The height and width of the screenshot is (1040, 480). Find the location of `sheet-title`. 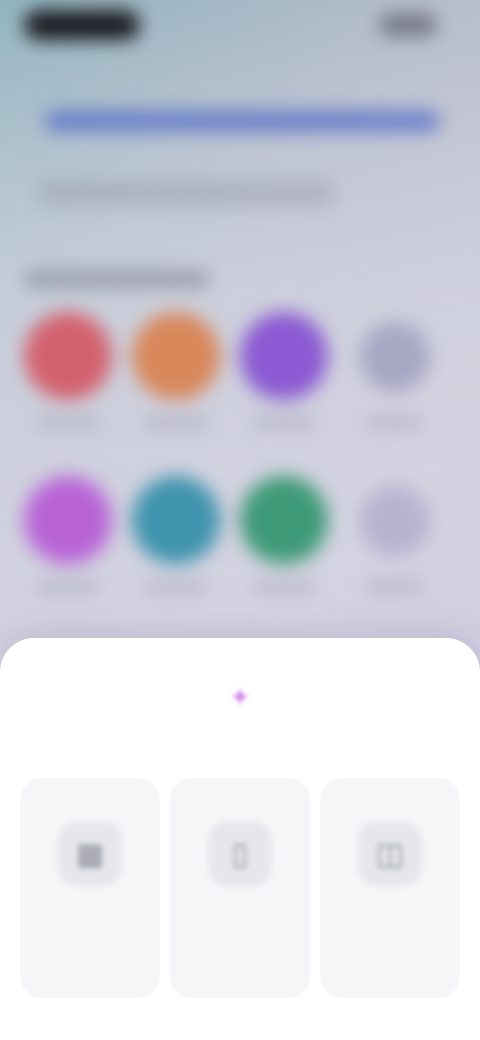

sheet-title is located at coordinates (240, 737).